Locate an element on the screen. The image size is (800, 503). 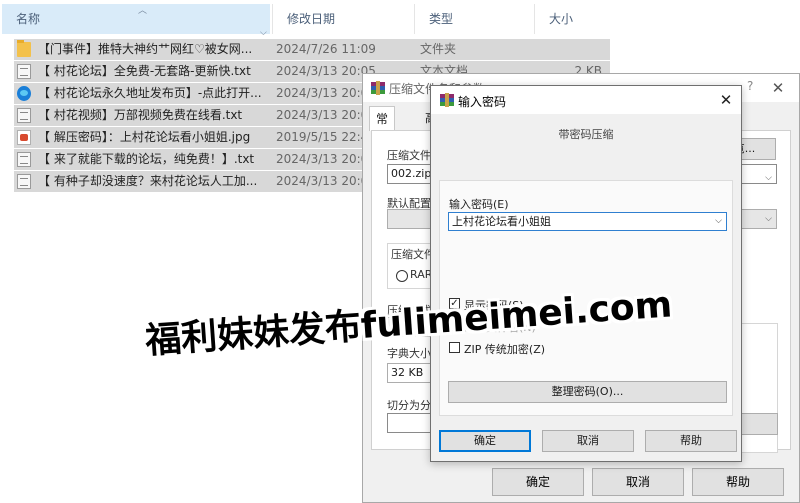
zip-legacy-checkbox is located at coordinates (454, 347).